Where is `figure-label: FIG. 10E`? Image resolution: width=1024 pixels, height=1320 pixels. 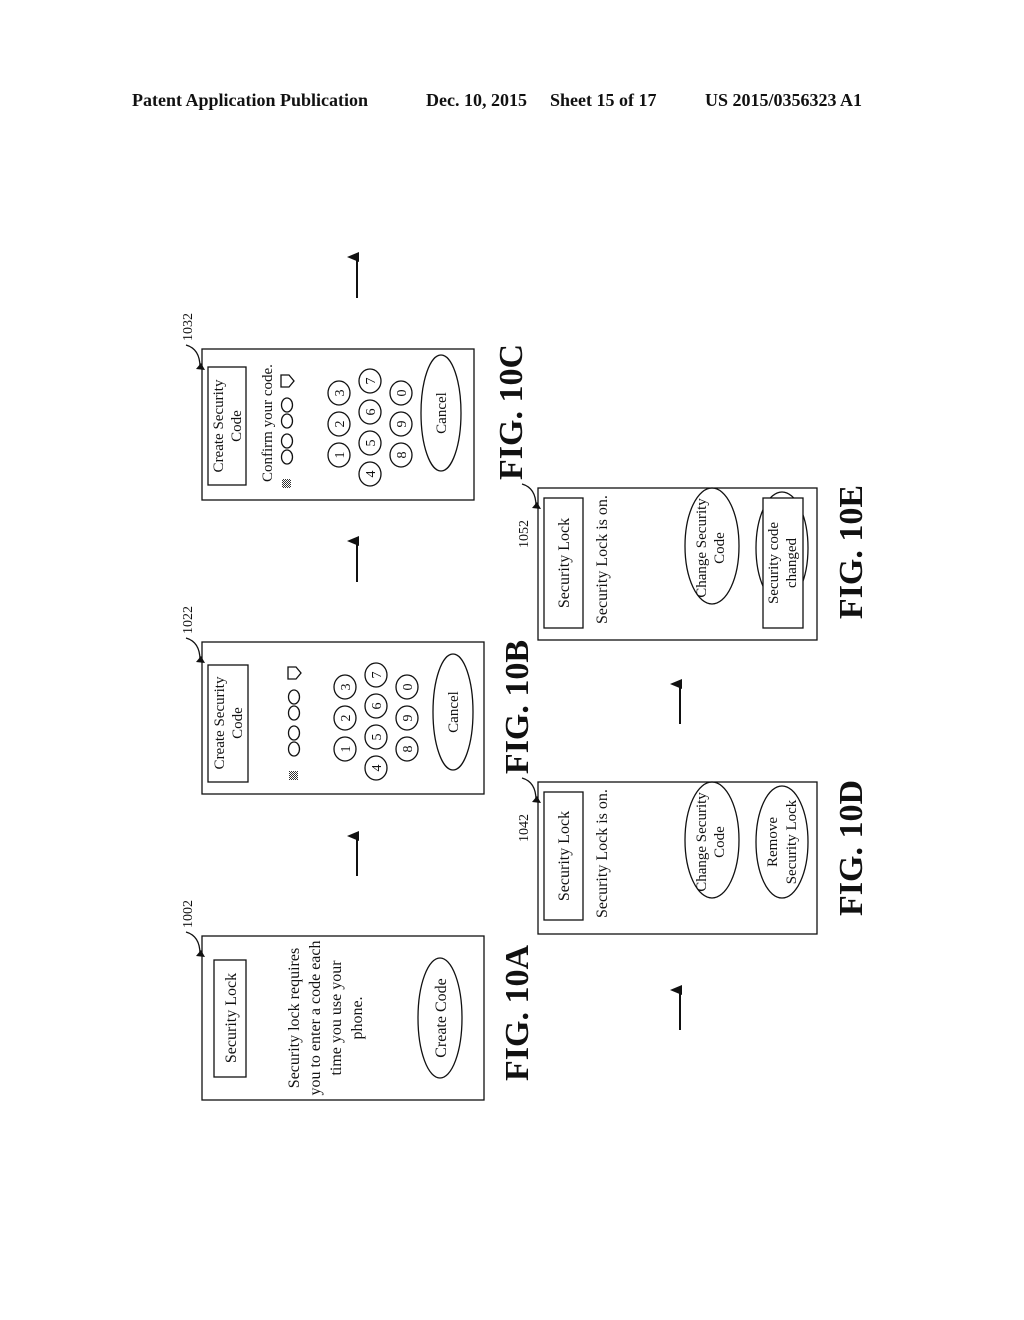 figure-label: FIG. 10E is located at coordinates (851, 552).